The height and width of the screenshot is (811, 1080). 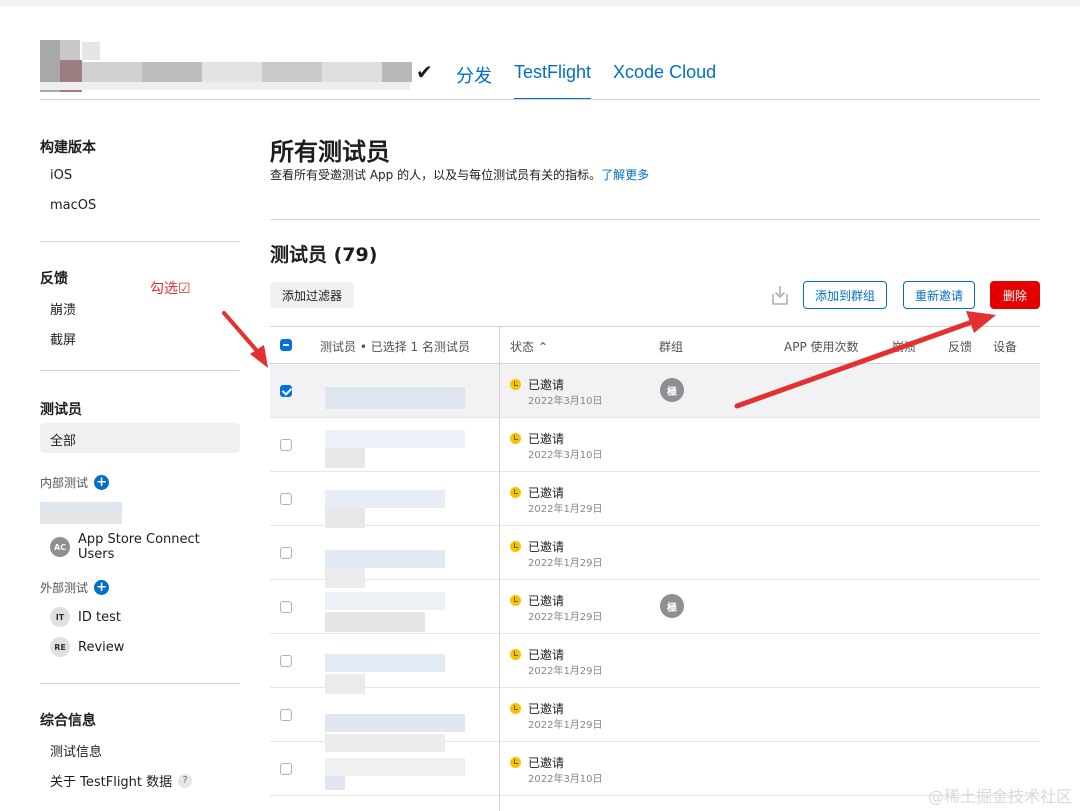 I want to click on nav-tabs: 分发 TestFlight Xcode Cloud, so click(x=586, y=81).